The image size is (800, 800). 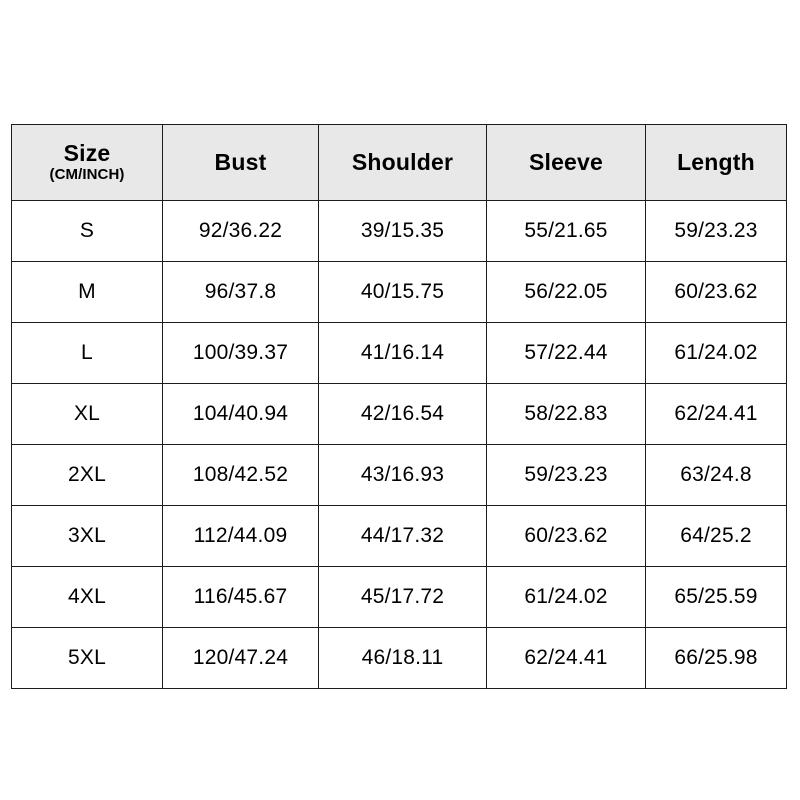 What do you see at coordinates (716, 353) in the screenshot?
I see `cell-length: 61/24.02` at bounding box center [716, 353].